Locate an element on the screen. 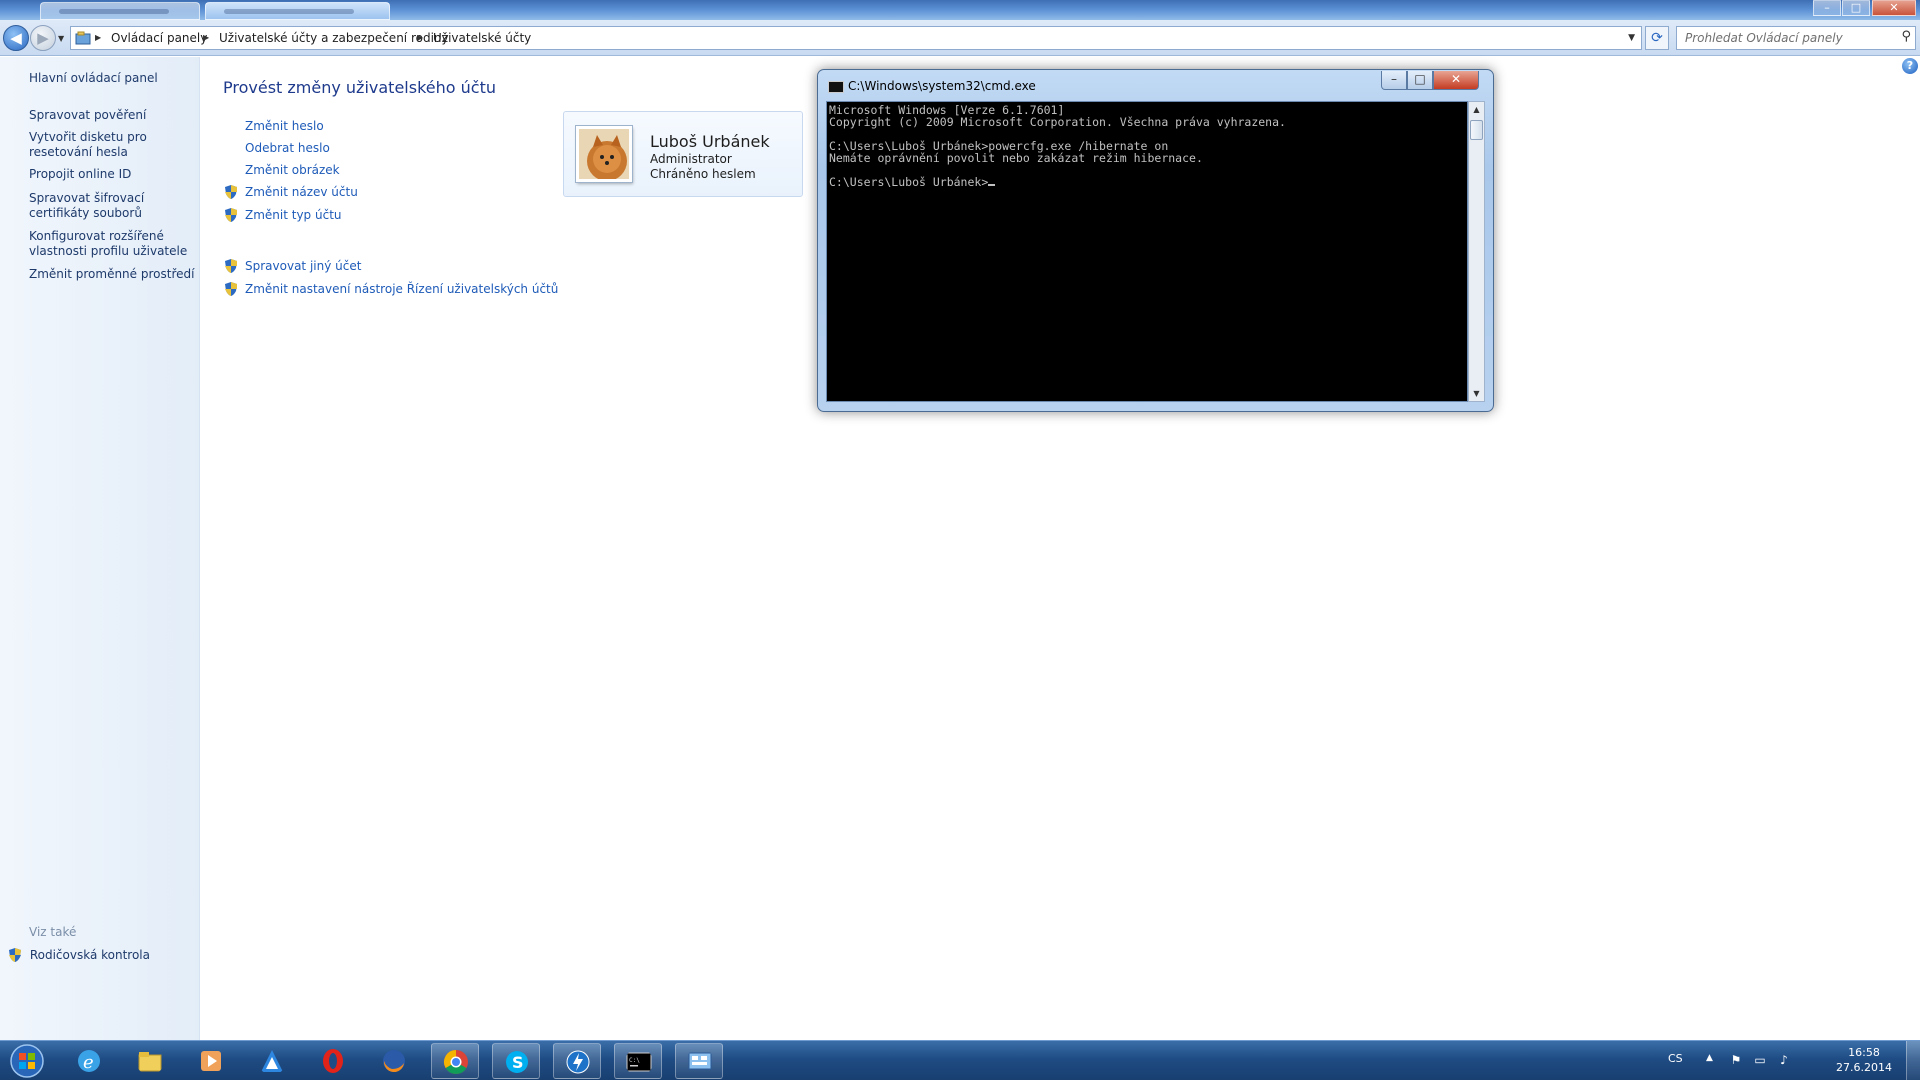 The image size is (1920, 1080). folder-icon is located at coordinates (150, 1062).